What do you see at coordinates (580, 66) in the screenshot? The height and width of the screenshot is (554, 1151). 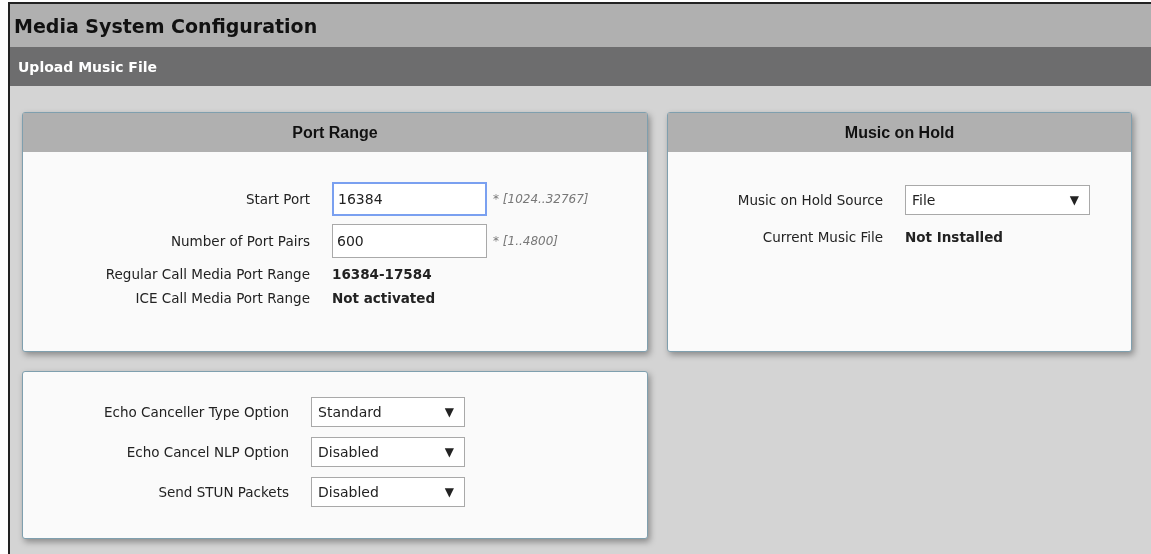 I see `section-header: Upload Music File` at bounding box center [580, 66].